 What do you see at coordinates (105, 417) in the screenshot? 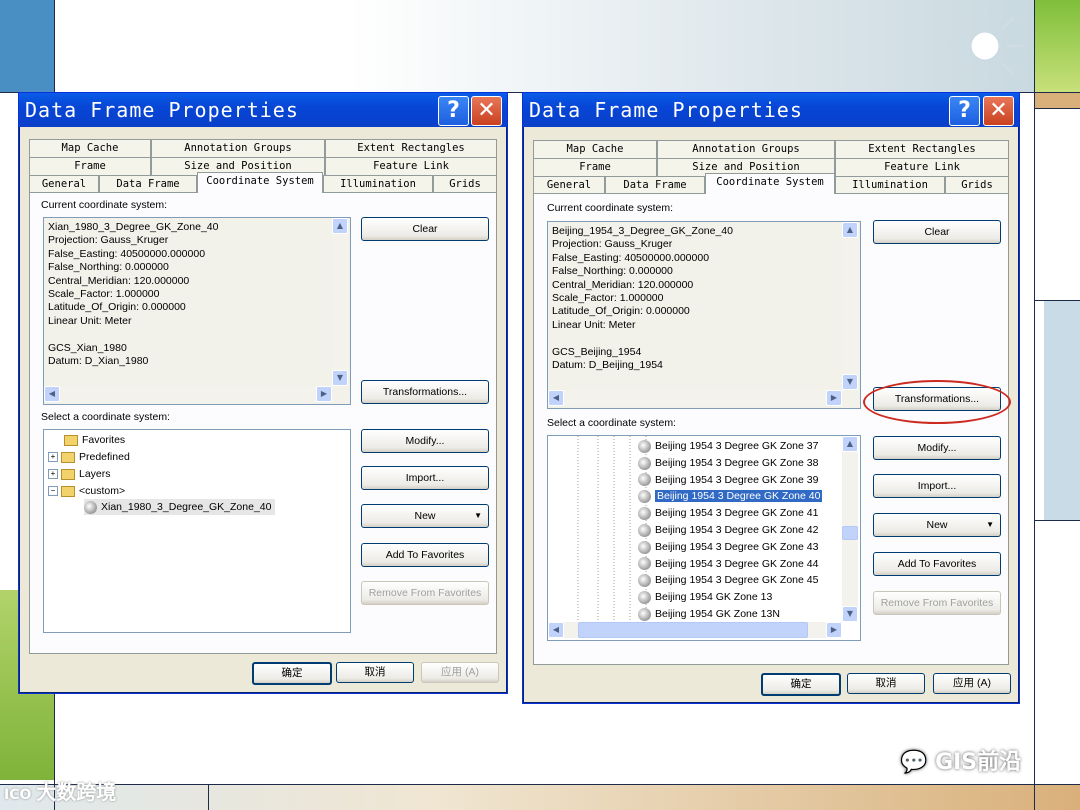
I see `select-coordinate-label: Select a coordinate system:` at bounding box center [105, 417].